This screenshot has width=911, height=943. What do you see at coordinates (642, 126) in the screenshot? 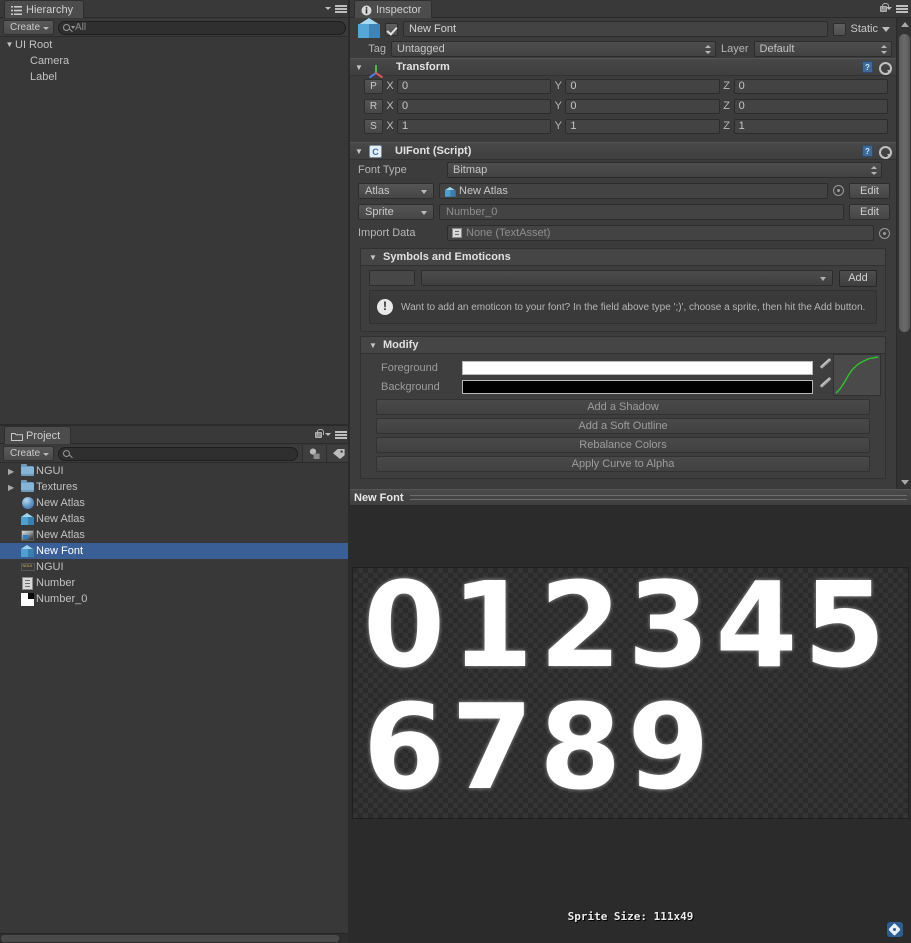
I see `scale-y-input: 1` at bounding box center [642, 126].